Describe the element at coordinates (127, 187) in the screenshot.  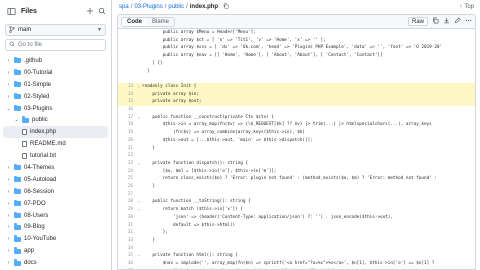
I see `line-number: 26` at that location.